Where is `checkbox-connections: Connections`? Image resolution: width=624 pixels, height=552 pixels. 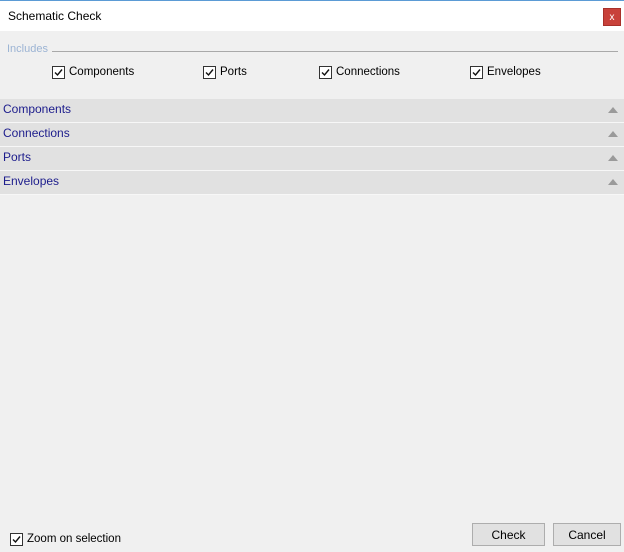
checkbox-connections: Connections is located at coordinates (359, 72).